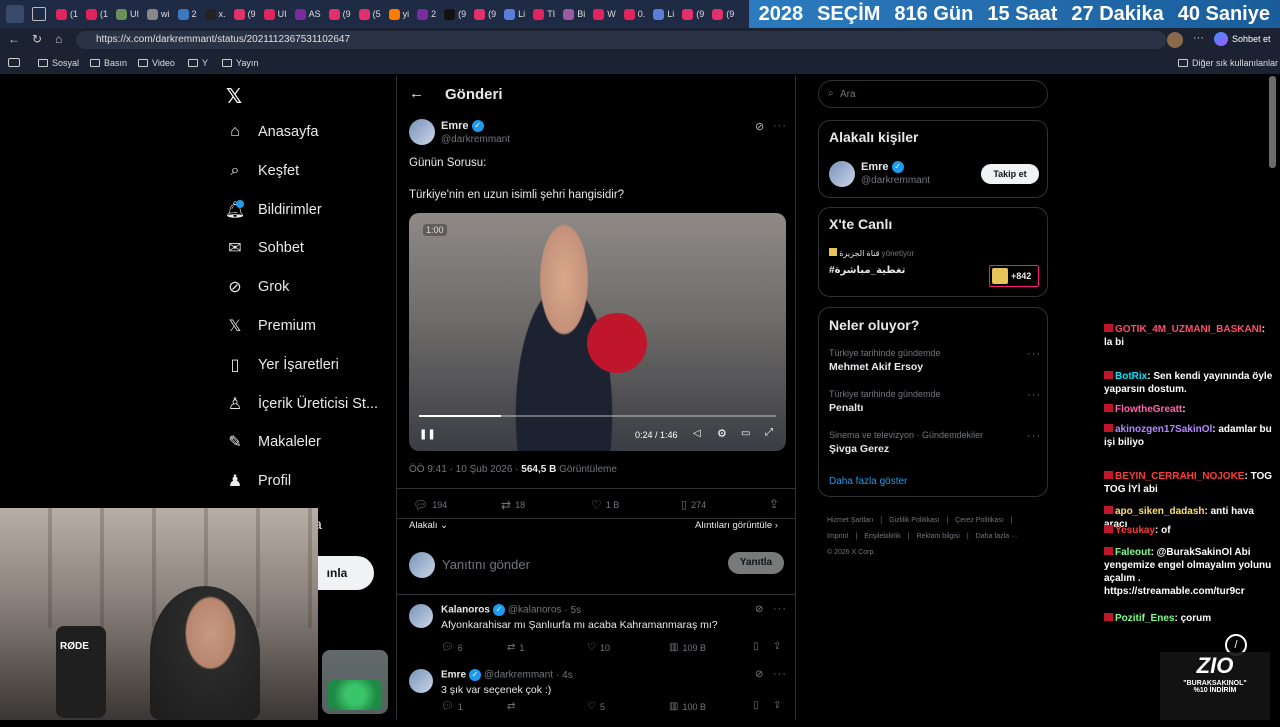 The height and width of the screenshot is (727, 1280). Describe the element at coordinates (453, 675) in the screenshot. I see `reply-author: Emre` at that location.